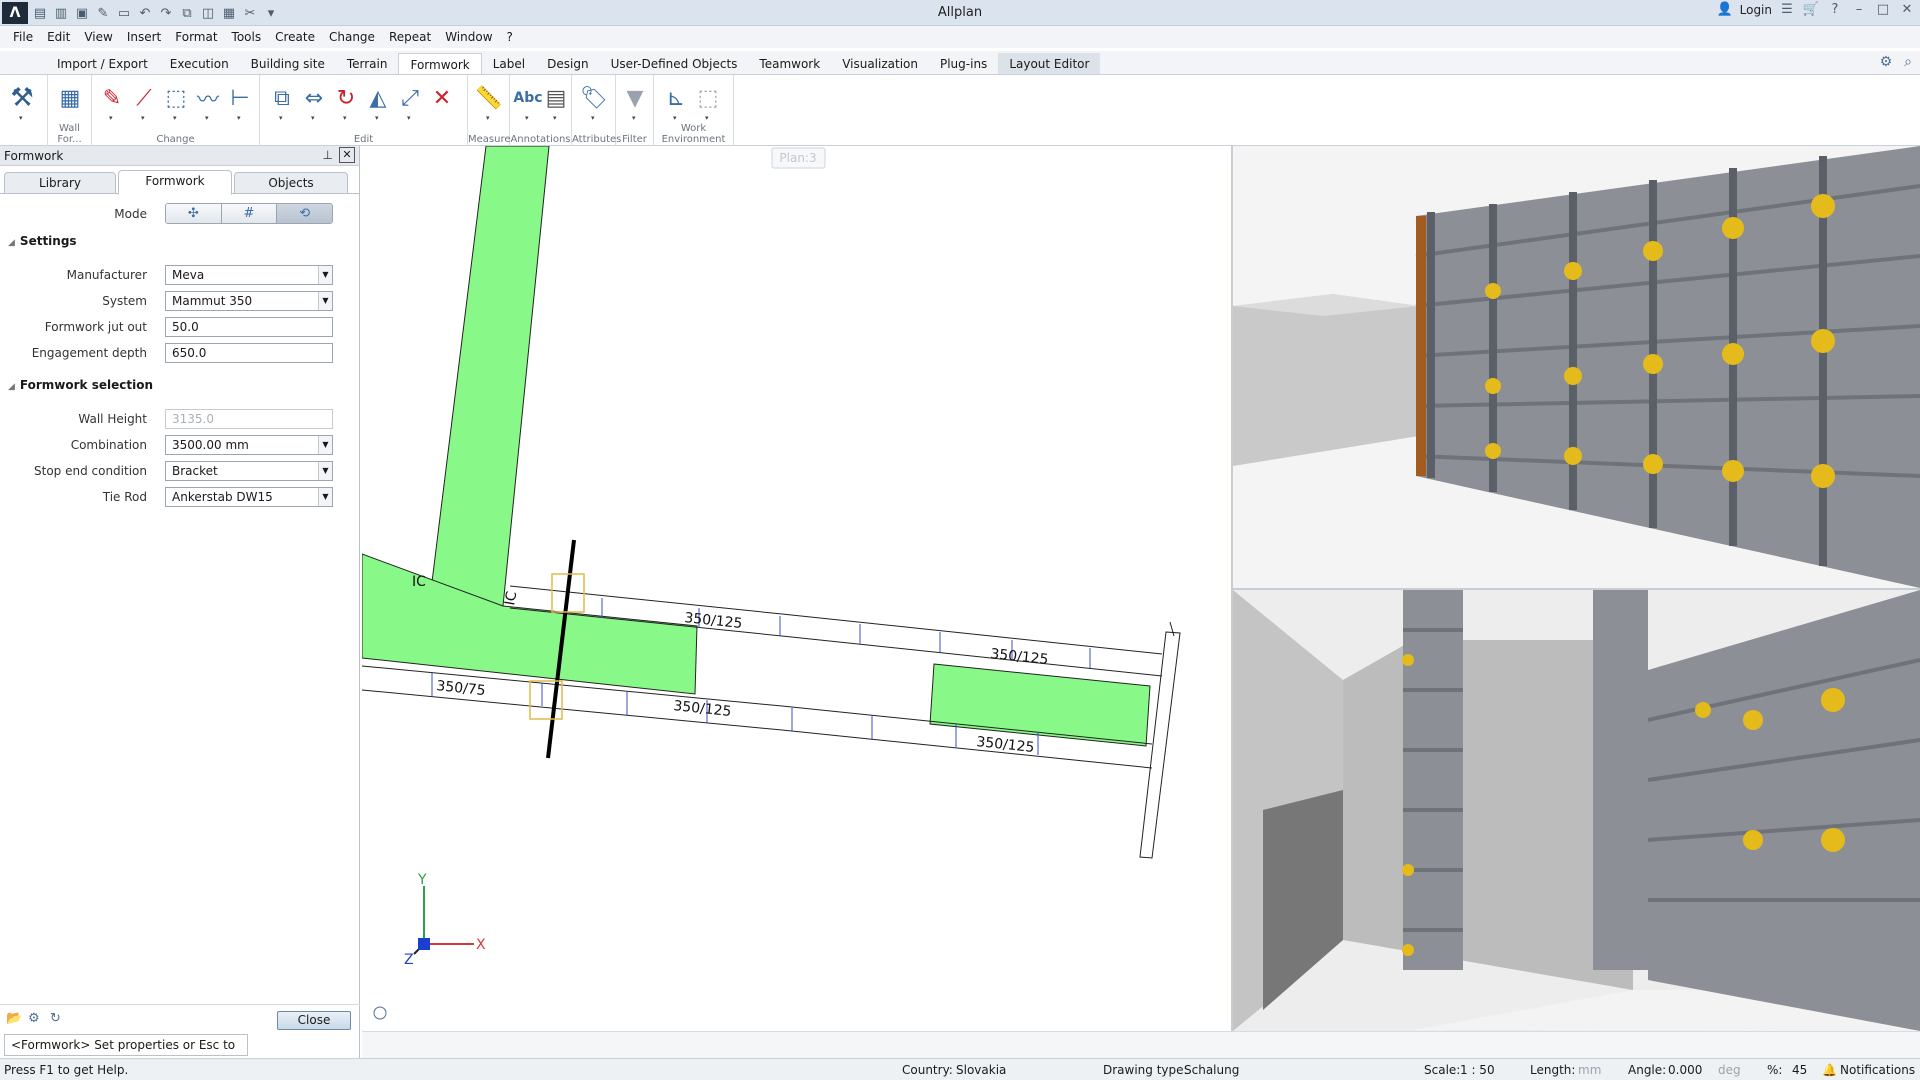 The image size is (1920, 1080). Describe the element at coordinates (1756, 10) in the screenshot. I see `login-link: Login` at that location.